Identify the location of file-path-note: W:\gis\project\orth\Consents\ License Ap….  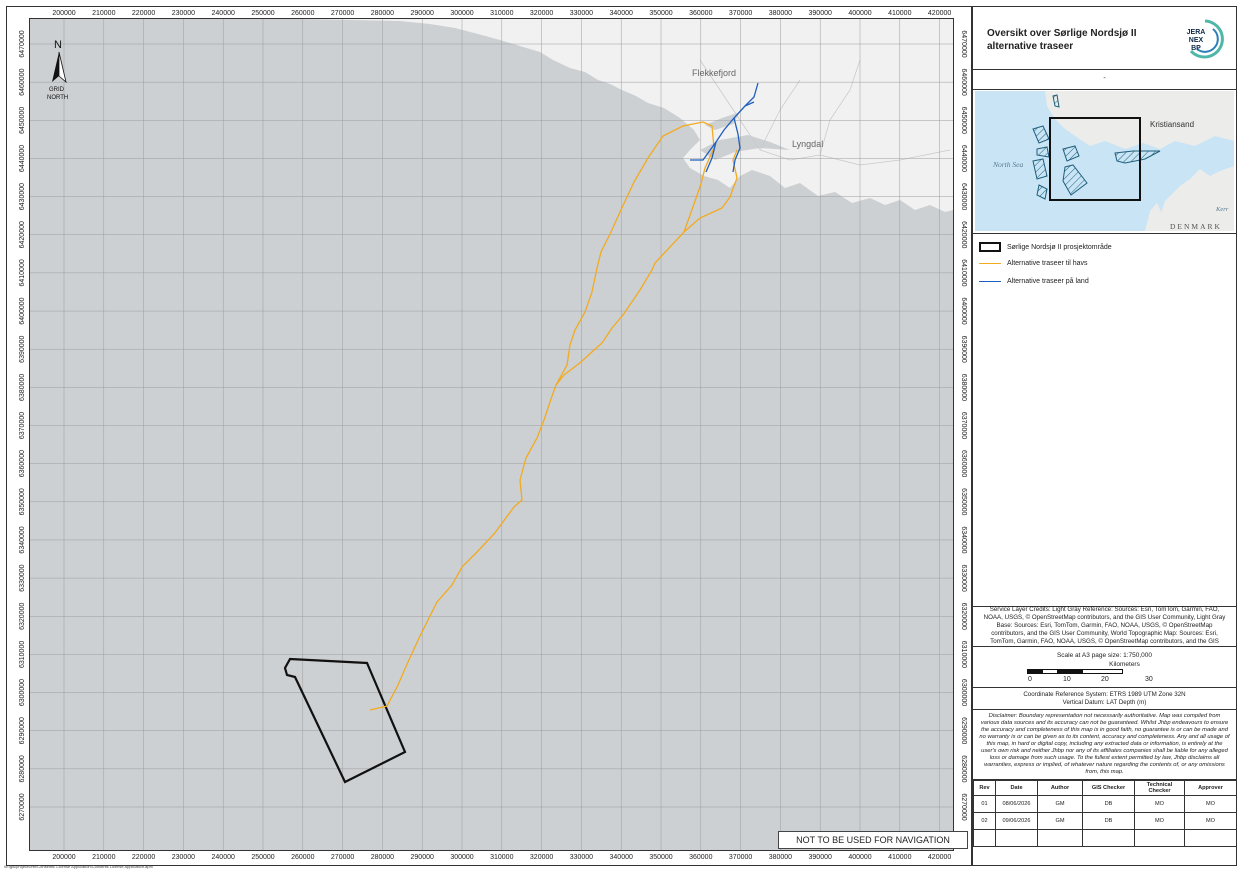
(78, 866).